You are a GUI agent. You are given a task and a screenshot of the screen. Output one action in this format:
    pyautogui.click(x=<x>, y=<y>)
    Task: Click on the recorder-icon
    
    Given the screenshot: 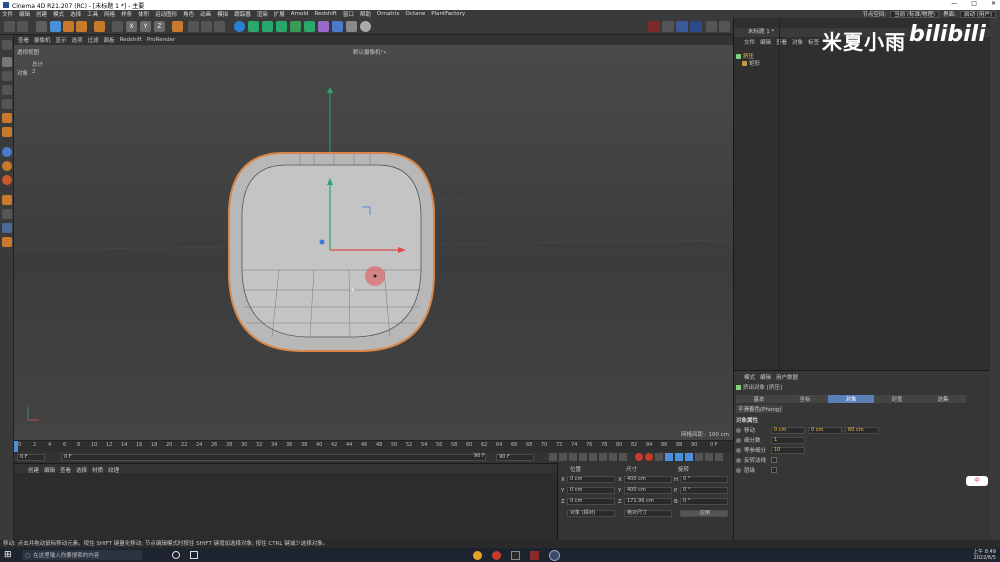 What is the action you would take?
    pyautogui.click(x=496, y=555)
    